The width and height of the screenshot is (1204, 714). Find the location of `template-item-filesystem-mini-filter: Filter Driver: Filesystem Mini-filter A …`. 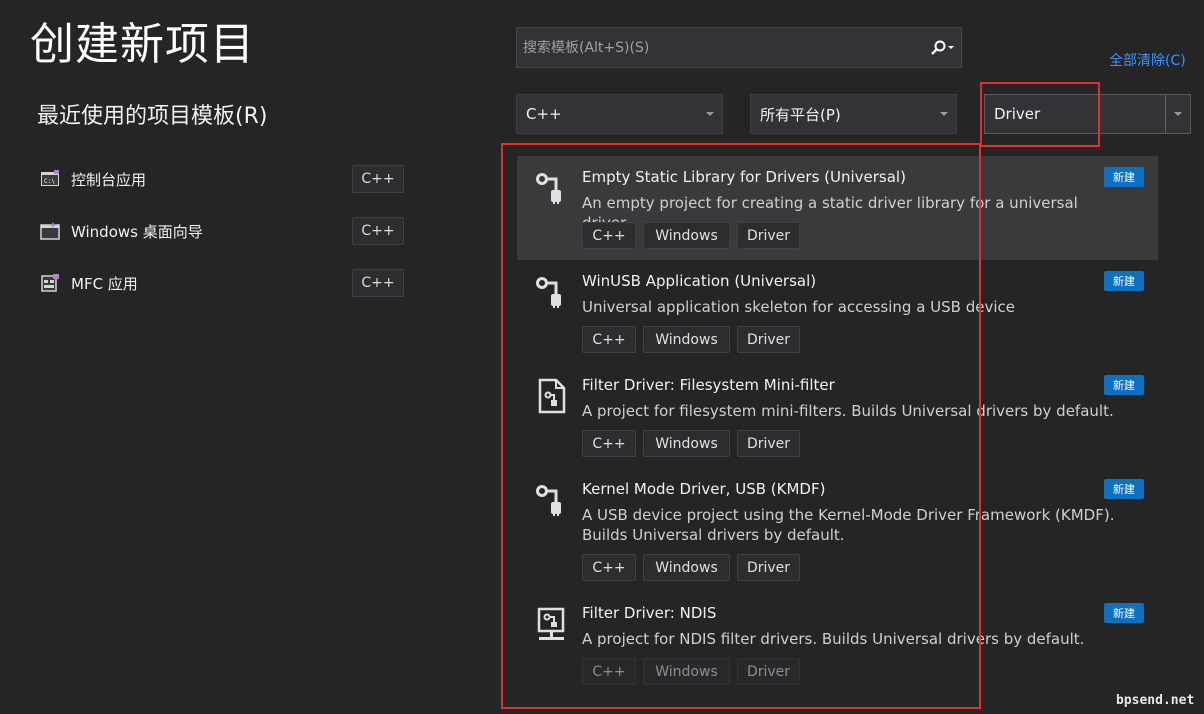

template-item-filesystem-mini-filter: Filter Driver: Filesystem Mini-filter A … is located at coordinates (837, 416).